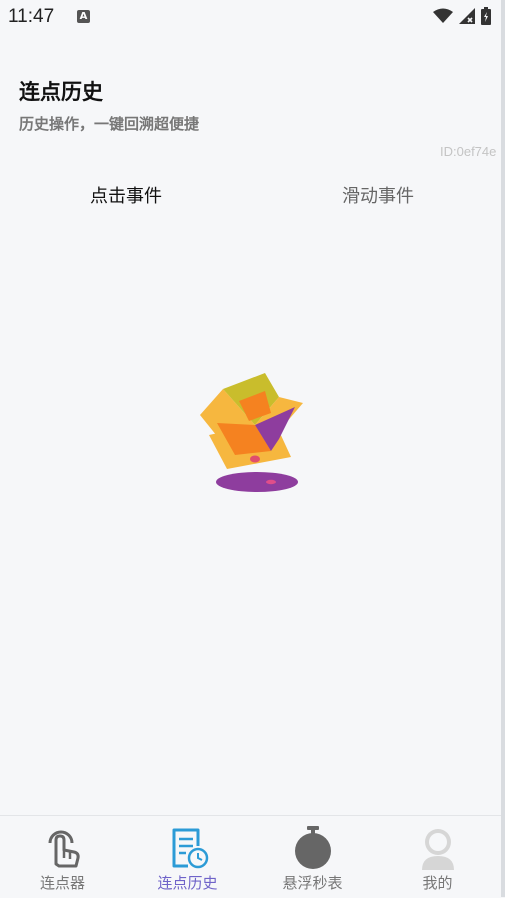 The width and height of the screenshot is (505, 898). Describe the element at coordinates (250, 199) in the screenshot. I see `event-tabs: 点击事件 滑动事件` at that location.